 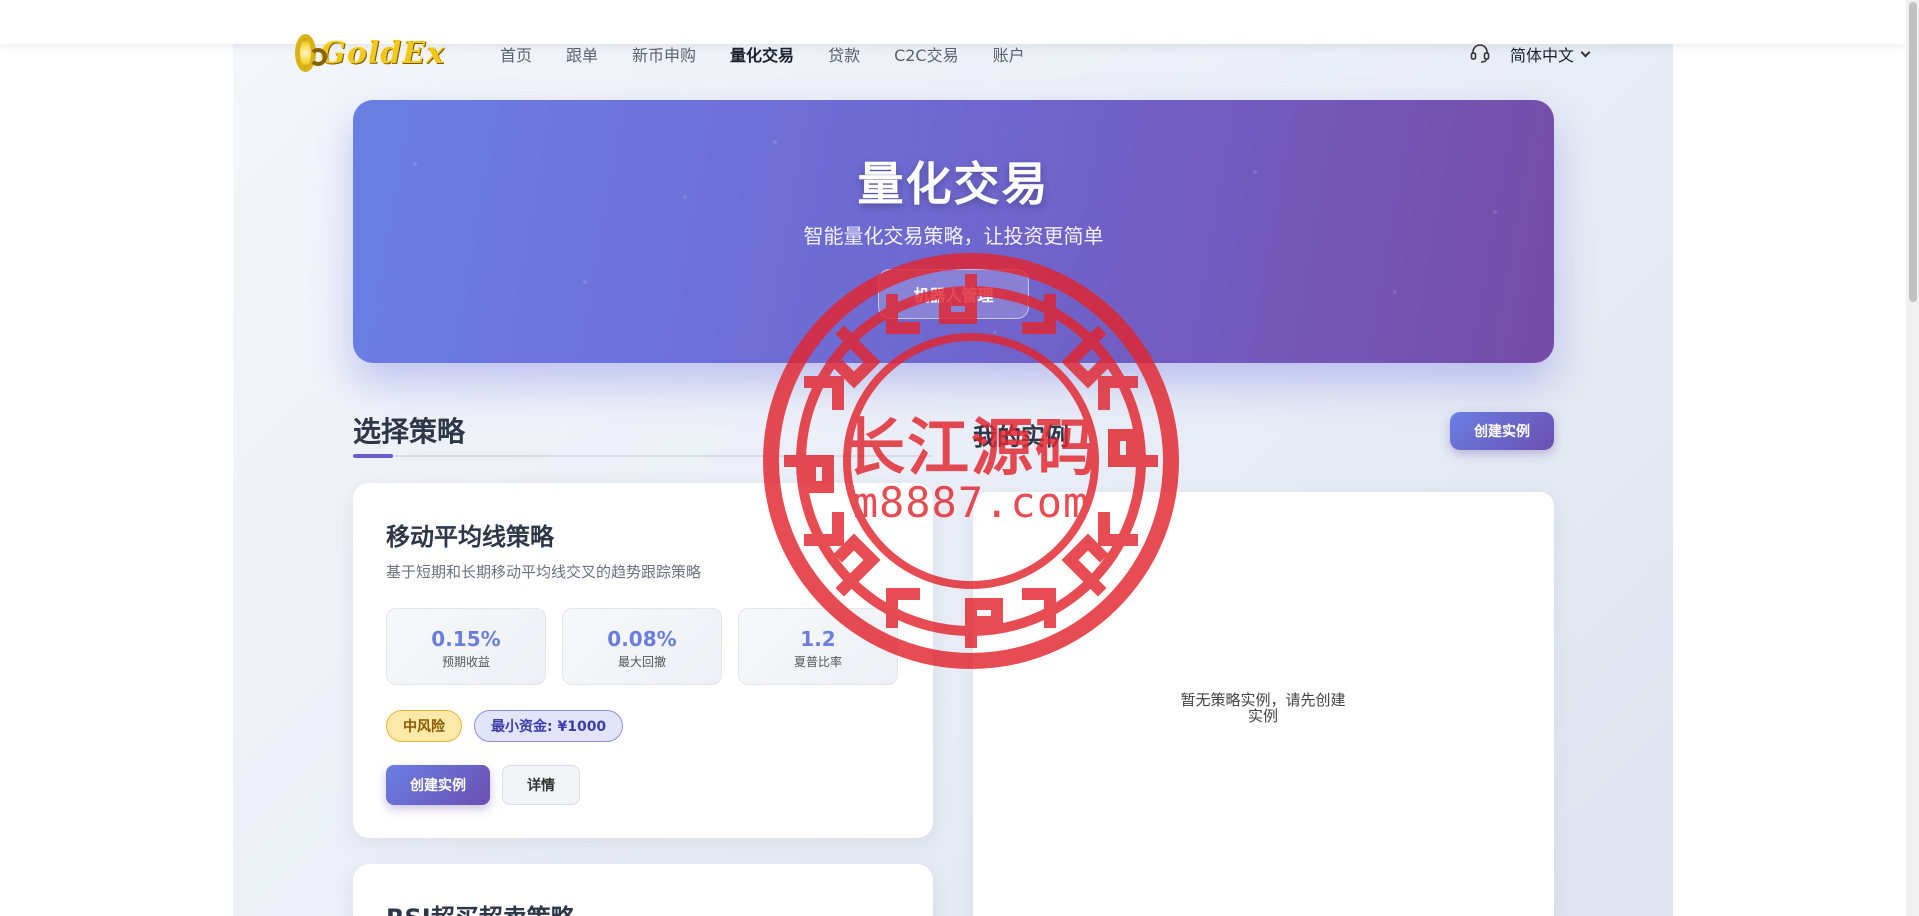 I want to click on empty-state-line: 实例, so click(x=1262, y=716).